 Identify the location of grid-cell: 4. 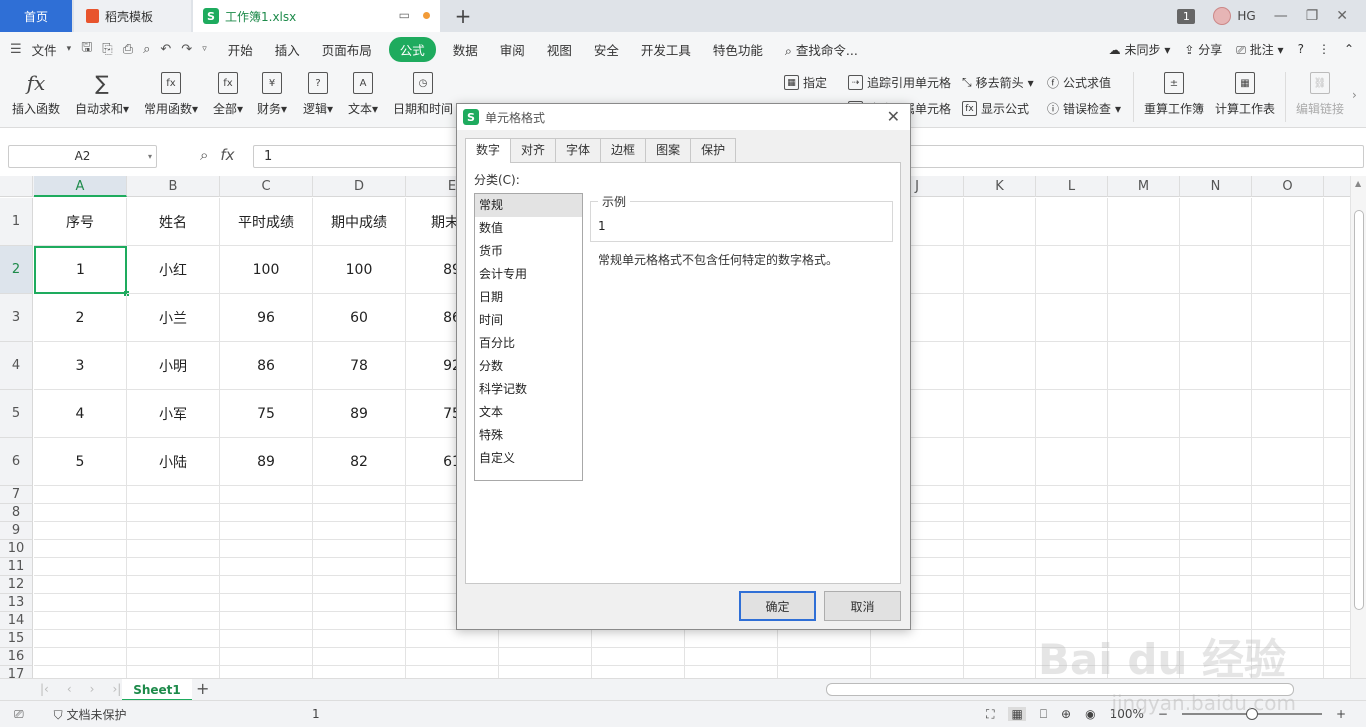
(80, 414).